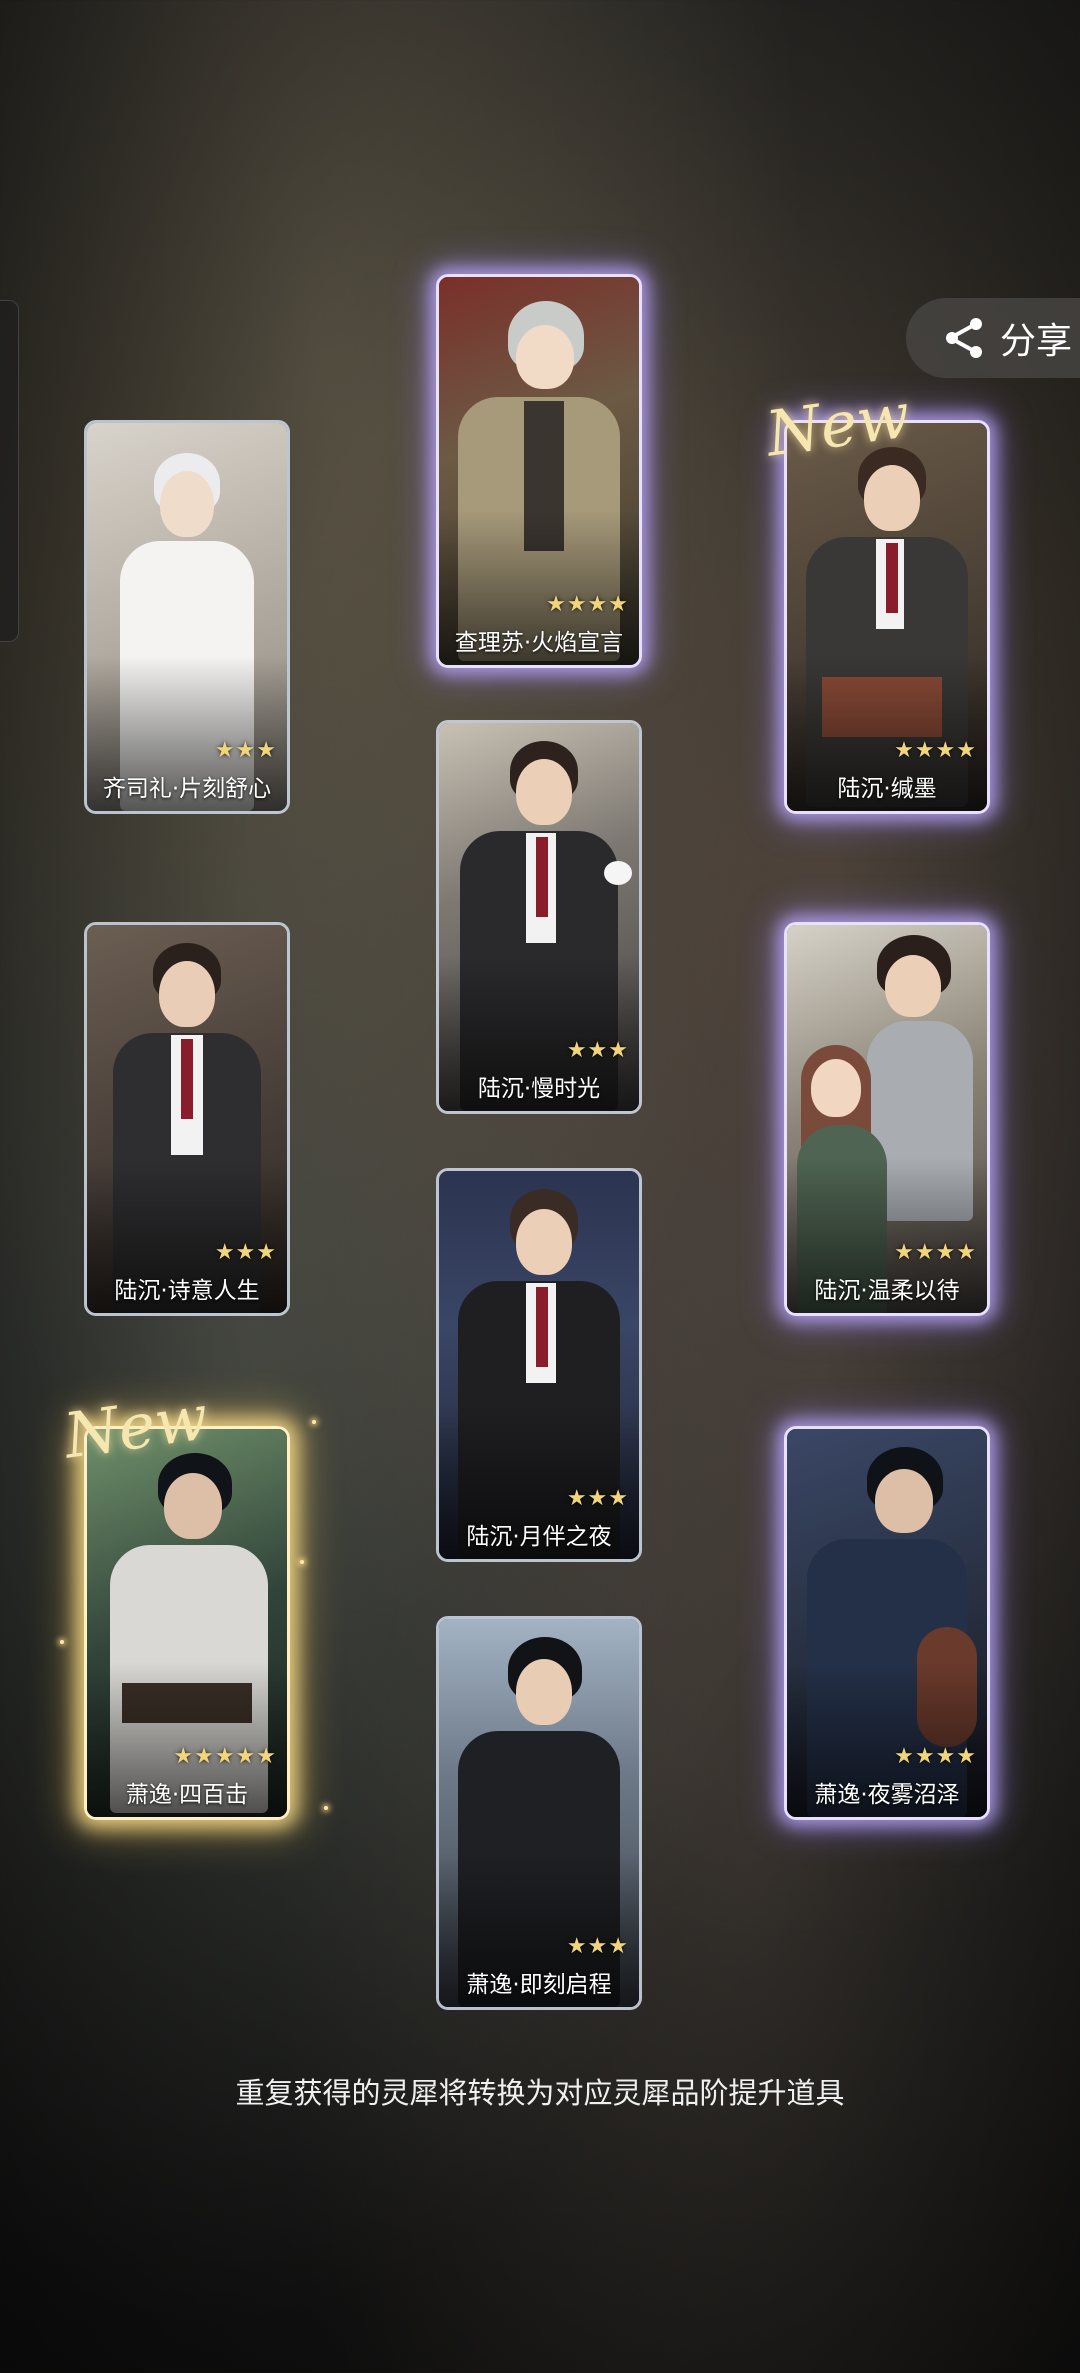 The width and height of the screenshot is (1080, 2373). Describe the element at coordinates (539, 917) in the screenshot. I see `card-luchen-manshiguang: ★★★ 陆沉·慢时光` at that location.